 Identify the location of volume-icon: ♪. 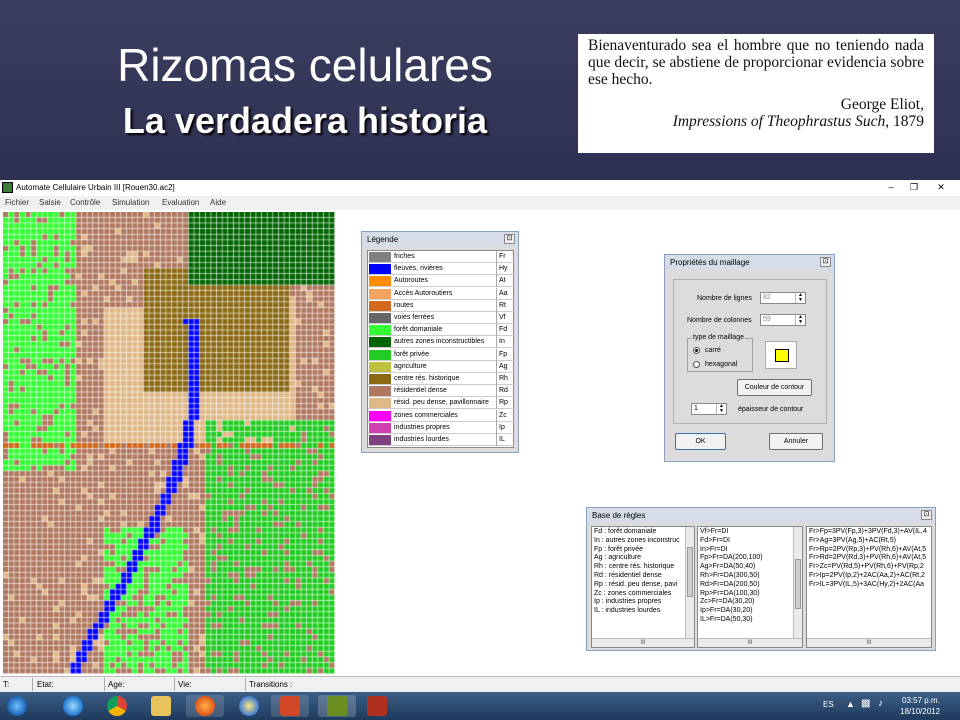
(880, 703).